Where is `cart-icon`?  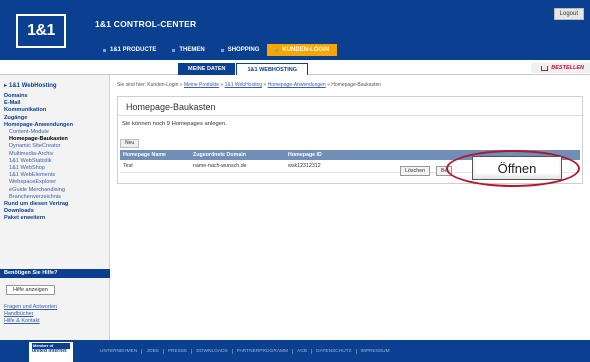
cart-icon is located at coordinates (545, 68).